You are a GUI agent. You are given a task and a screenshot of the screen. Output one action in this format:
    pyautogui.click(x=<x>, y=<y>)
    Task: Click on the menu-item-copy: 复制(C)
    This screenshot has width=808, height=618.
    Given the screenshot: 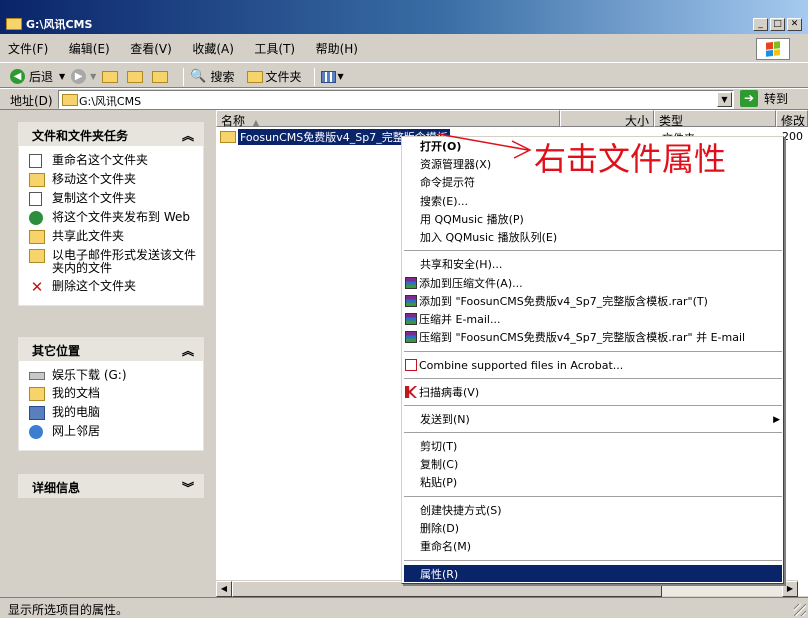 What is the action you would take?
    pyautogui.click(x=439, y=465)
    